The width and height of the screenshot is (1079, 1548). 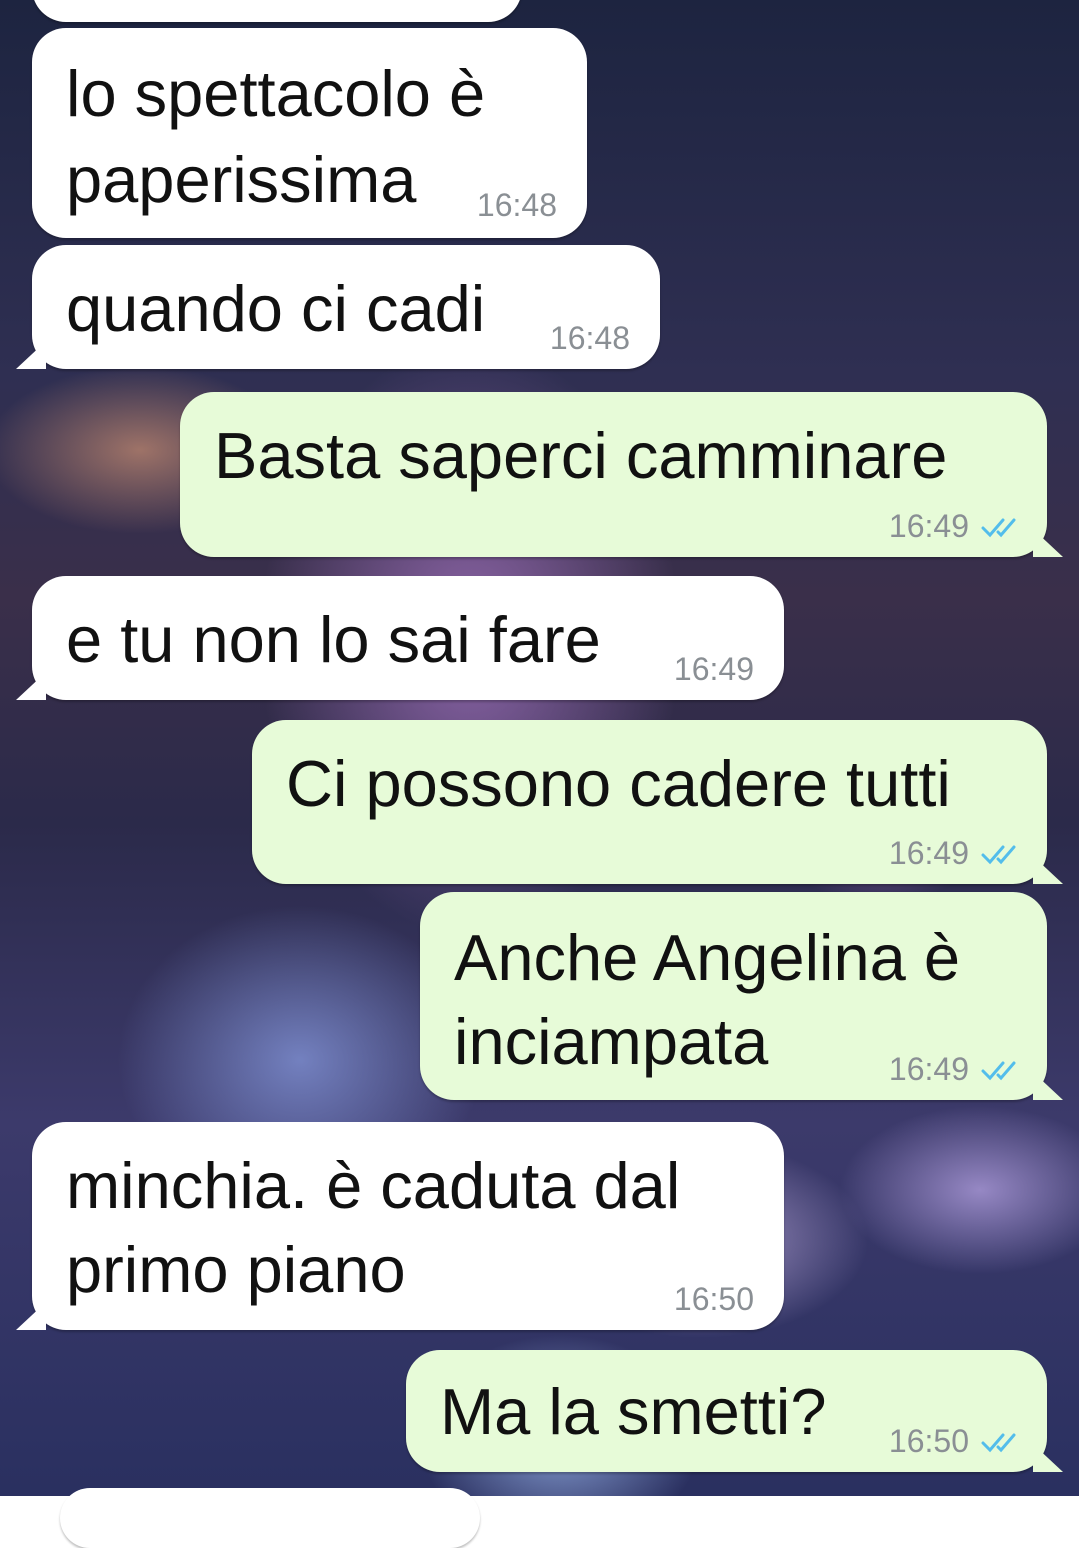 I want to click on message-text: minchia. è caduta dal, so click(x=373, y=1185).